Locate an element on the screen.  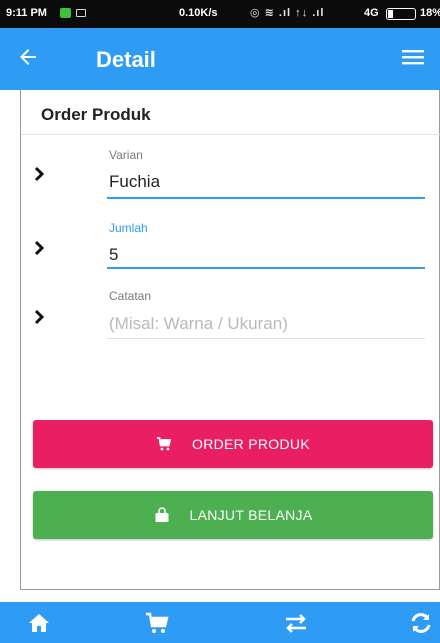
refresh-icon is located at coordinates (421, 623).